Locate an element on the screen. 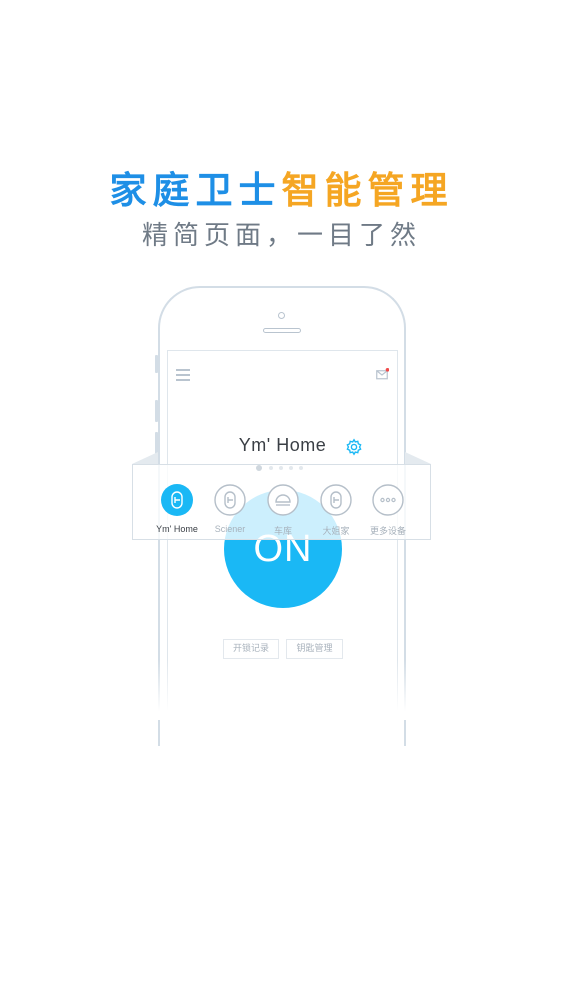  more-icon is located at coordinates (388, 500).